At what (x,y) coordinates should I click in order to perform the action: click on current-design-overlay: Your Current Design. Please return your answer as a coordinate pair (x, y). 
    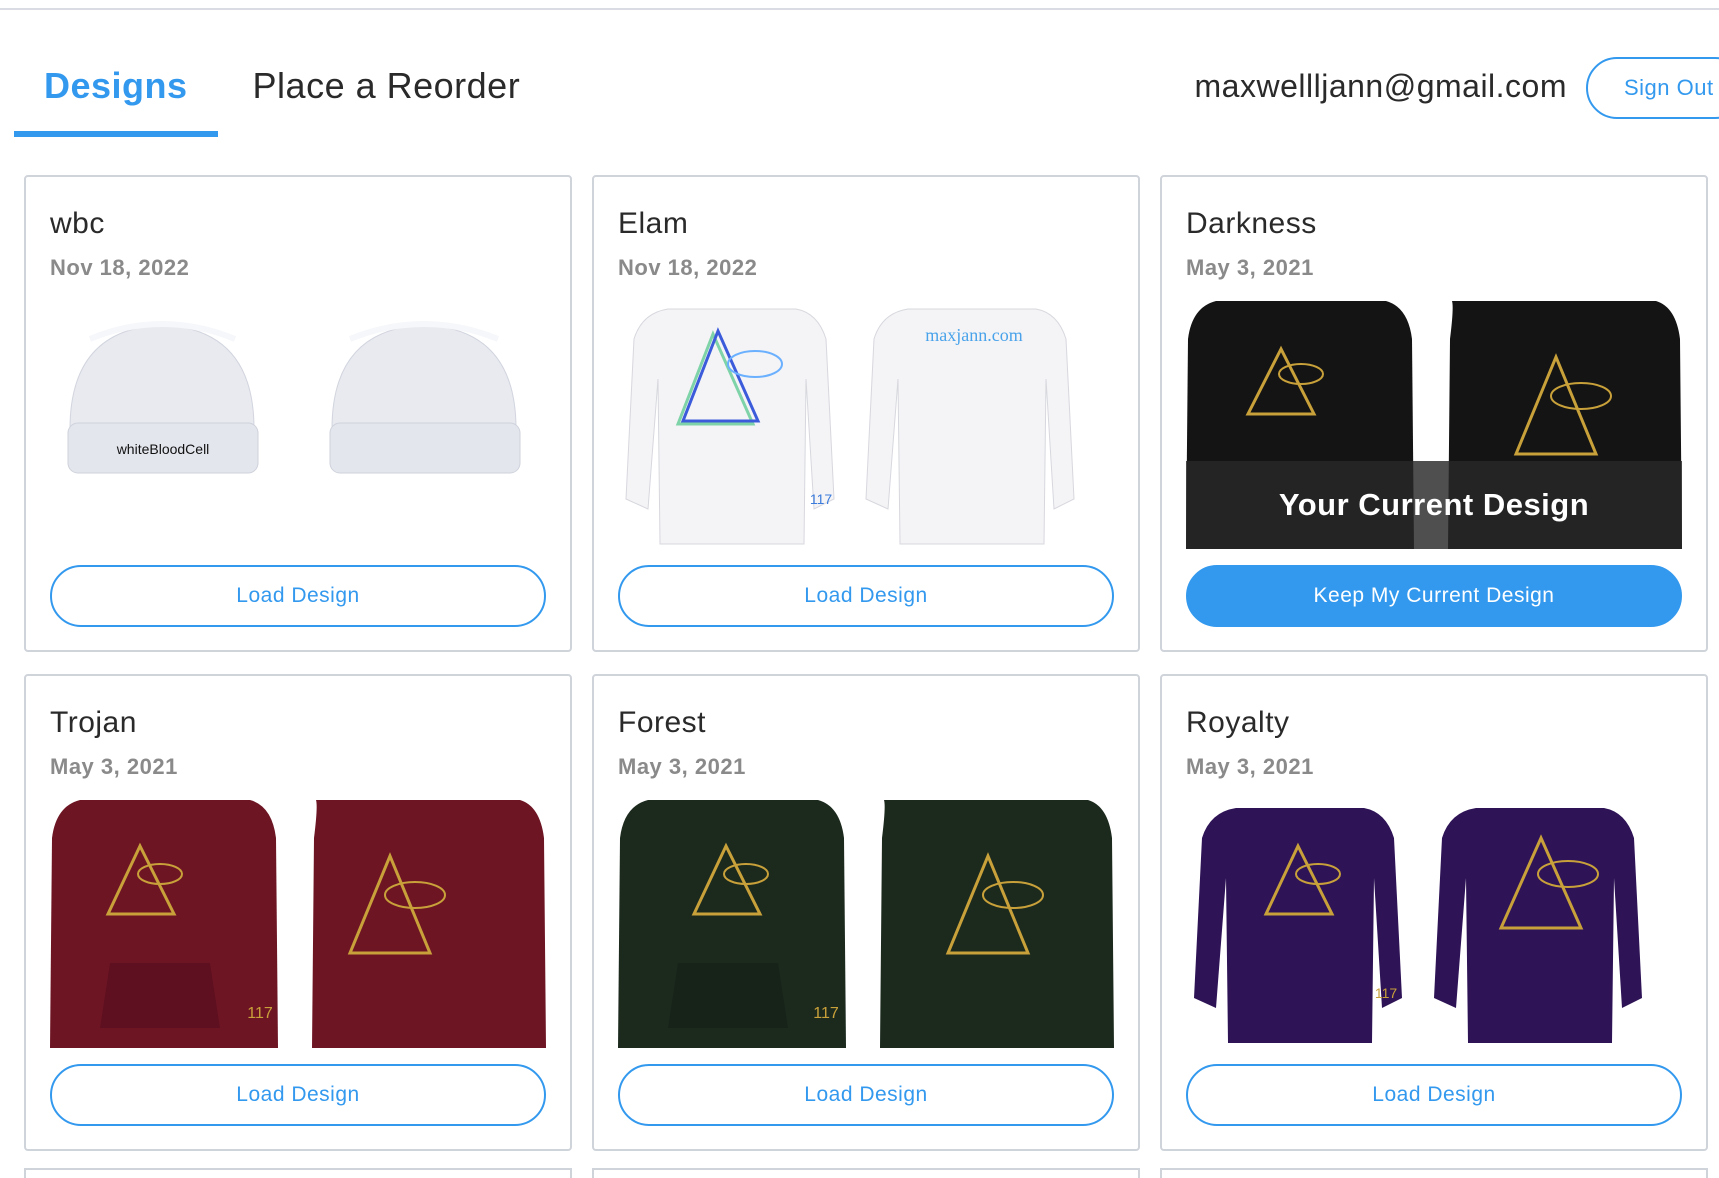
    Looking at the image, I should click on (1434, 505).